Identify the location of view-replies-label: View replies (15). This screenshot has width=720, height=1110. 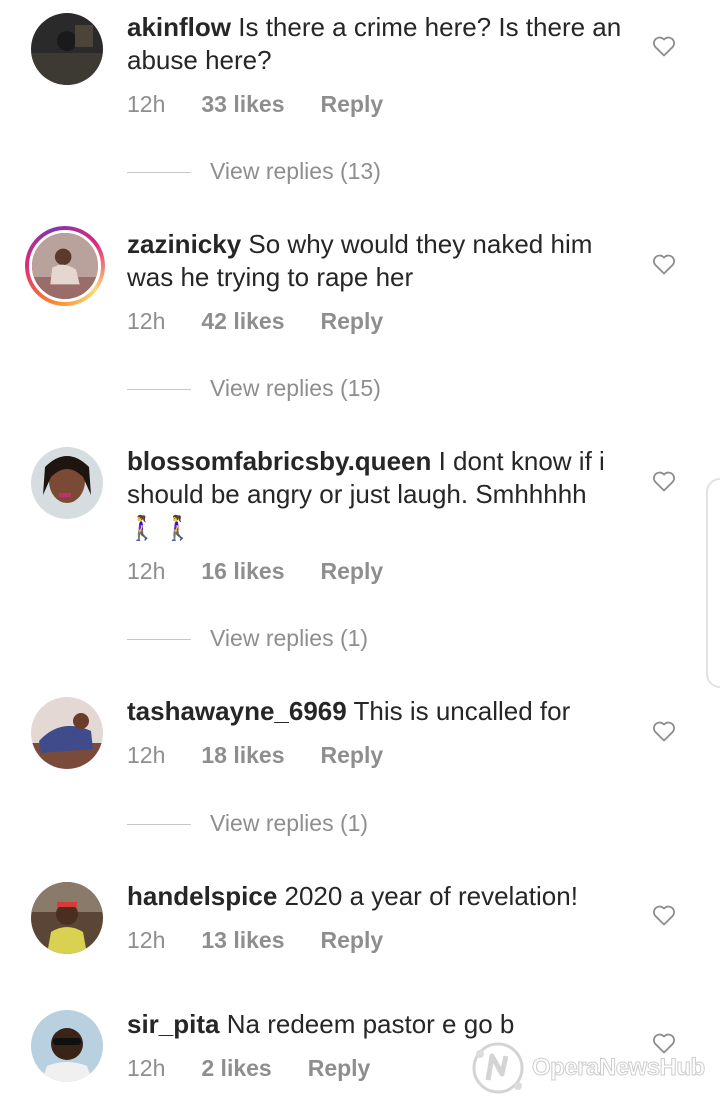
(295, 388).